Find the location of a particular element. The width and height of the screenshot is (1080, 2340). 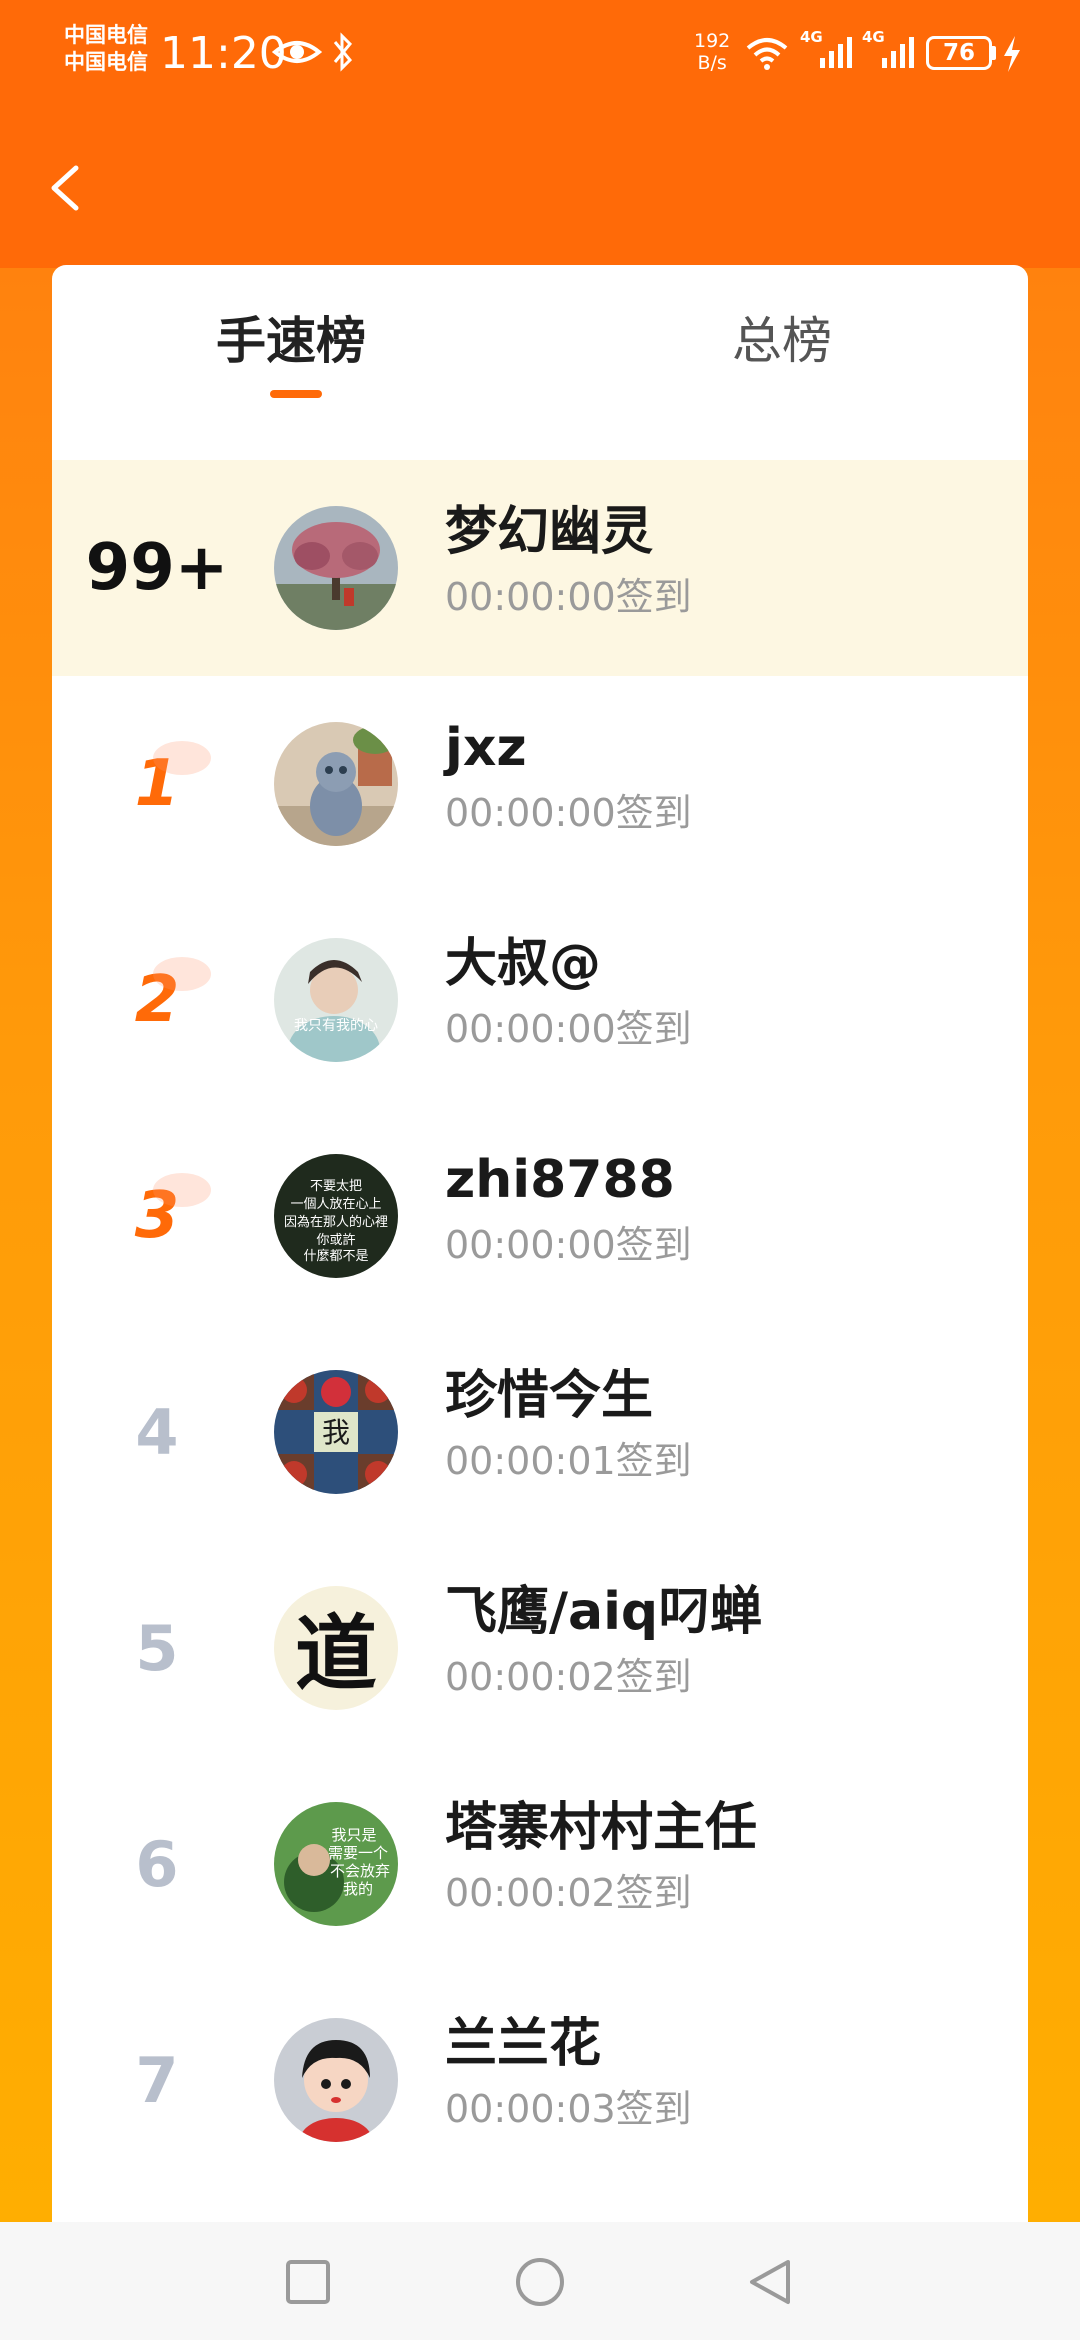

recent-apps-icon is located at coordinates (308, 2282).